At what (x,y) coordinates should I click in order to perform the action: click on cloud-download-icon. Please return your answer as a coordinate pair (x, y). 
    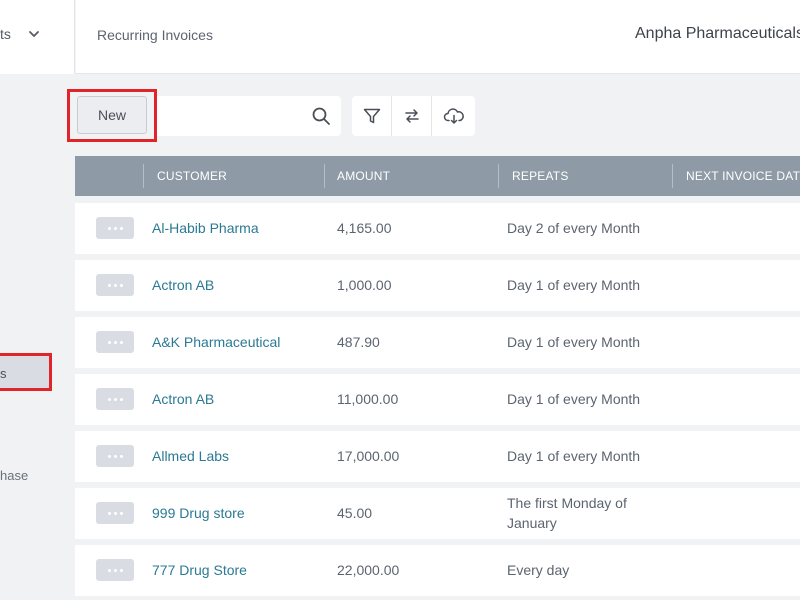
    Looking at the image, I should click on (453, 116).